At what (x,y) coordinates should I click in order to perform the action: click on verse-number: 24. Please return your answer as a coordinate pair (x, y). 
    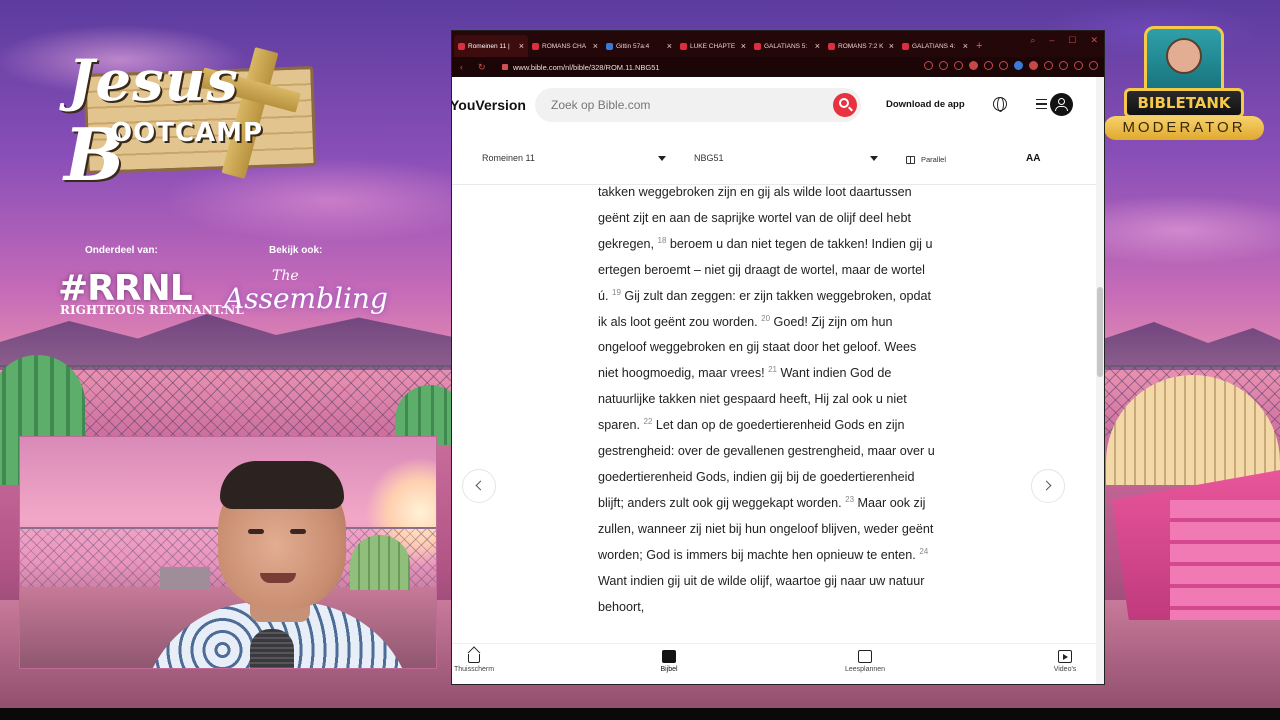
    Looking at the image, I should click on (923, 551).